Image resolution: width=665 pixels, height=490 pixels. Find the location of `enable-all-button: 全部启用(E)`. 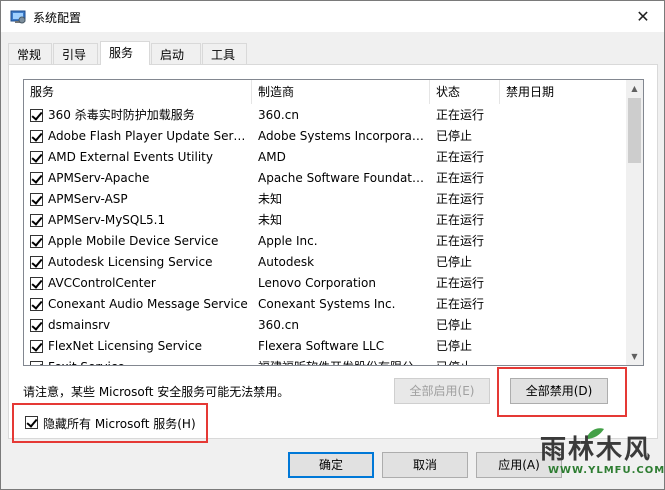

enable-all-button: 全部启用(E) is located at coordinates (442, 391).